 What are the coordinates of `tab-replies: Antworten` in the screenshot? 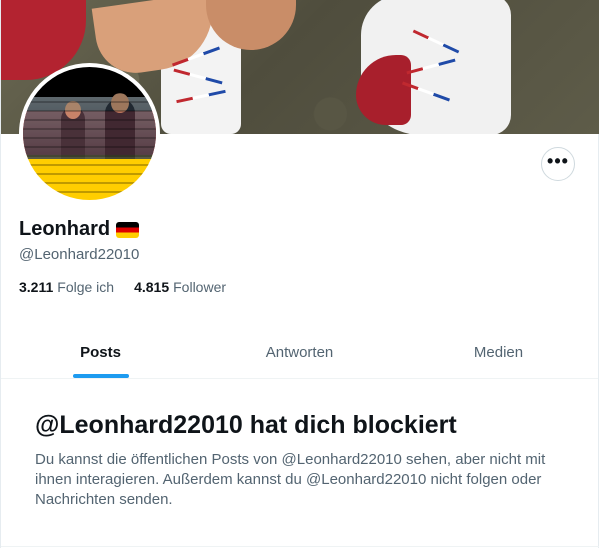 It's located at (299, 352).